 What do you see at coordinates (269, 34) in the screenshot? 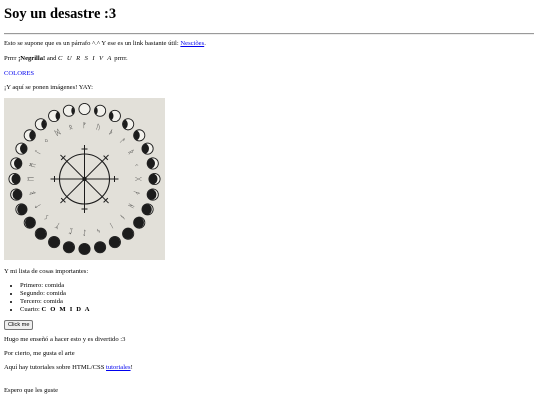
I see `divider` at bounding box center [269, 34].